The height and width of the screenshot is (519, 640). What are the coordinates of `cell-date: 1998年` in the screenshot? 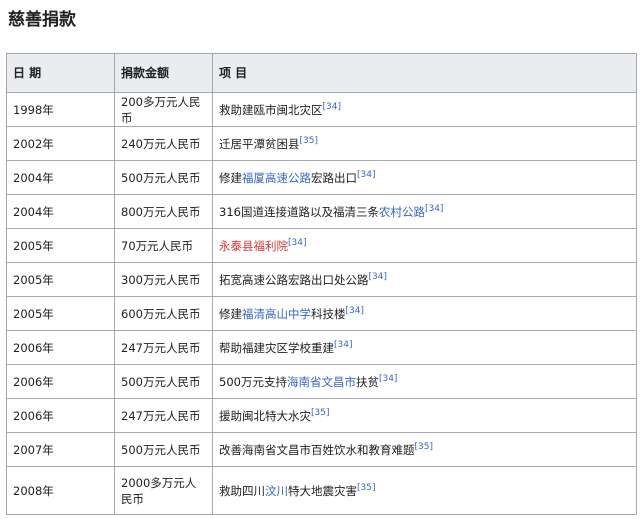 It's located at (60, 109).